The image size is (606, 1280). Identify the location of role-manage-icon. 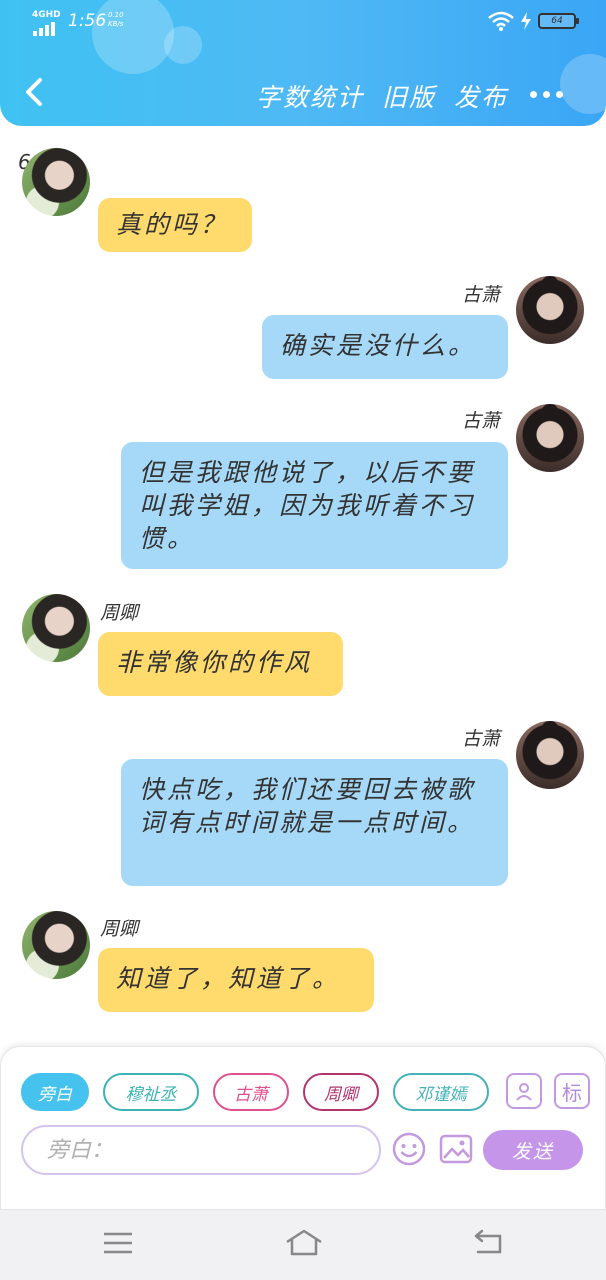
(524, 1091).